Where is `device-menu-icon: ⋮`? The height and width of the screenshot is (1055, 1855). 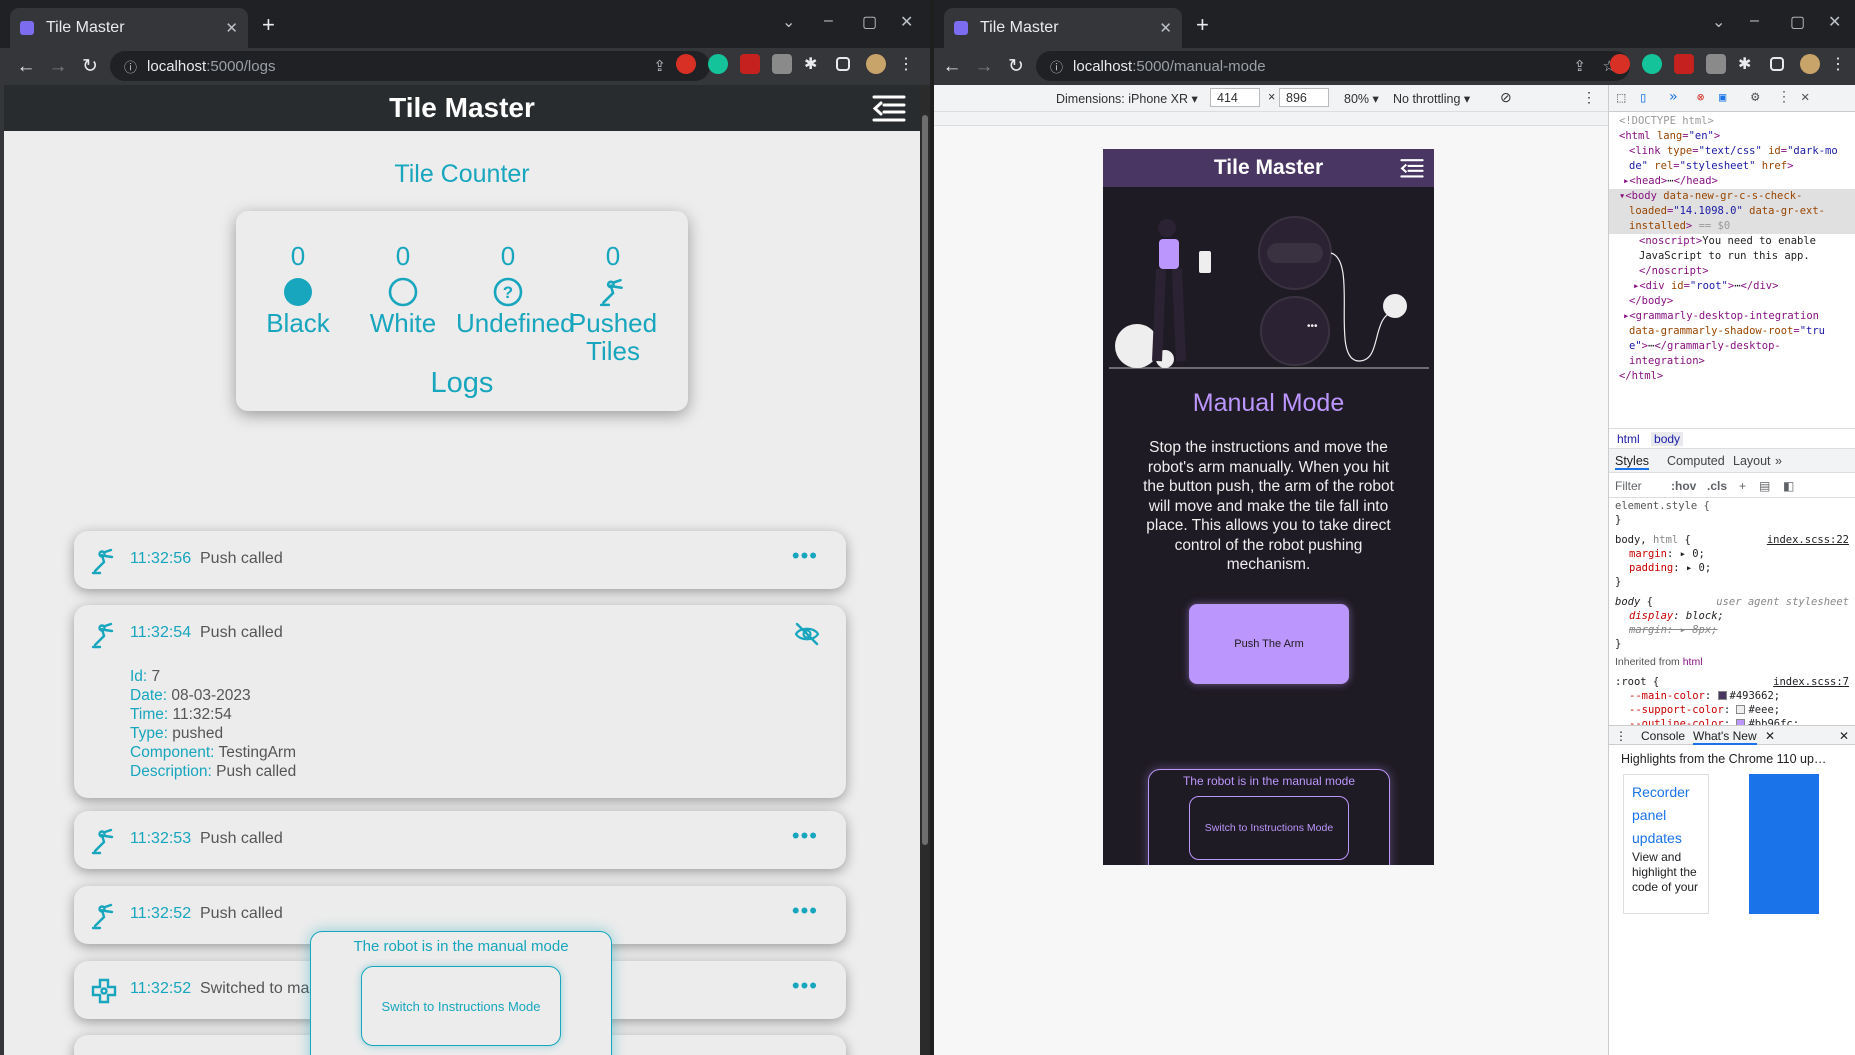
device-menu-icon: ⋮ is located at coordinates (1589, 97).